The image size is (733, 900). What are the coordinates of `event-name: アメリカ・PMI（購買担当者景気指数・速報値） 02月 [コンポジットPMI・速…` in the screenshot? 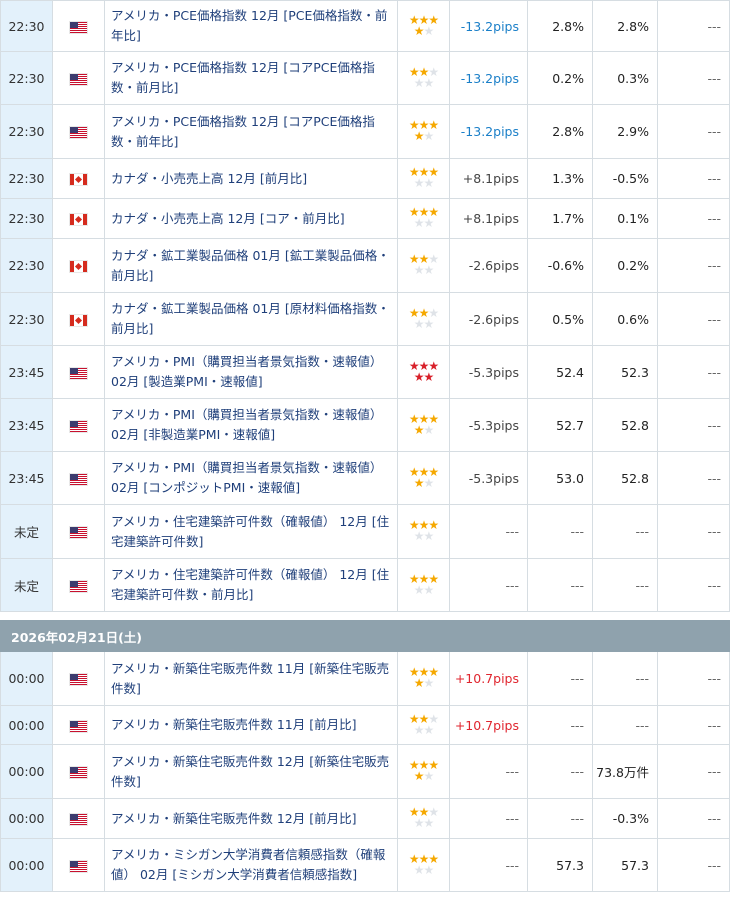 It's located at (246, 477).